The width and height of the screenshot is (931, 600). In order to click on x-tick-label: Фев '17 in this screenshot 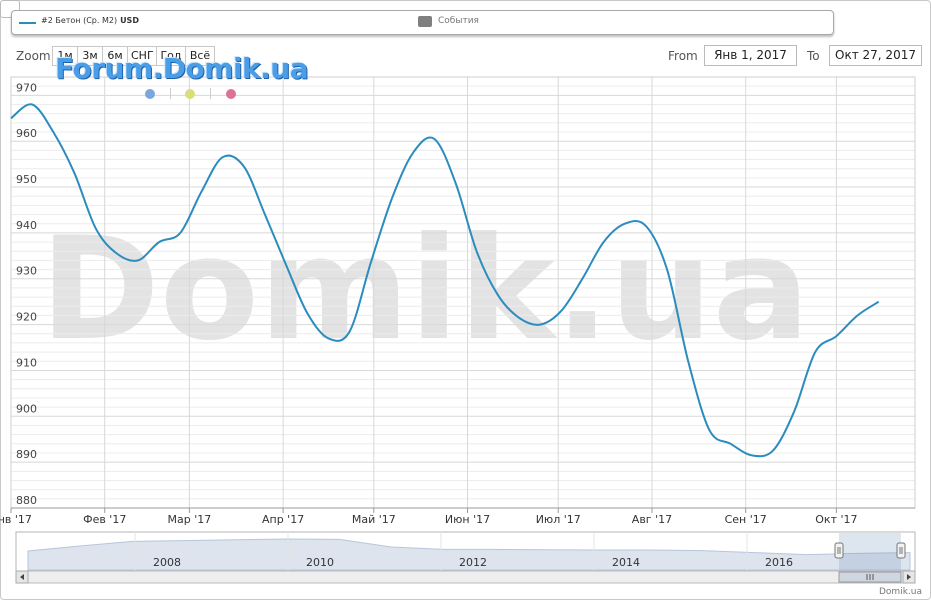, I will do `click(104, 519)`.